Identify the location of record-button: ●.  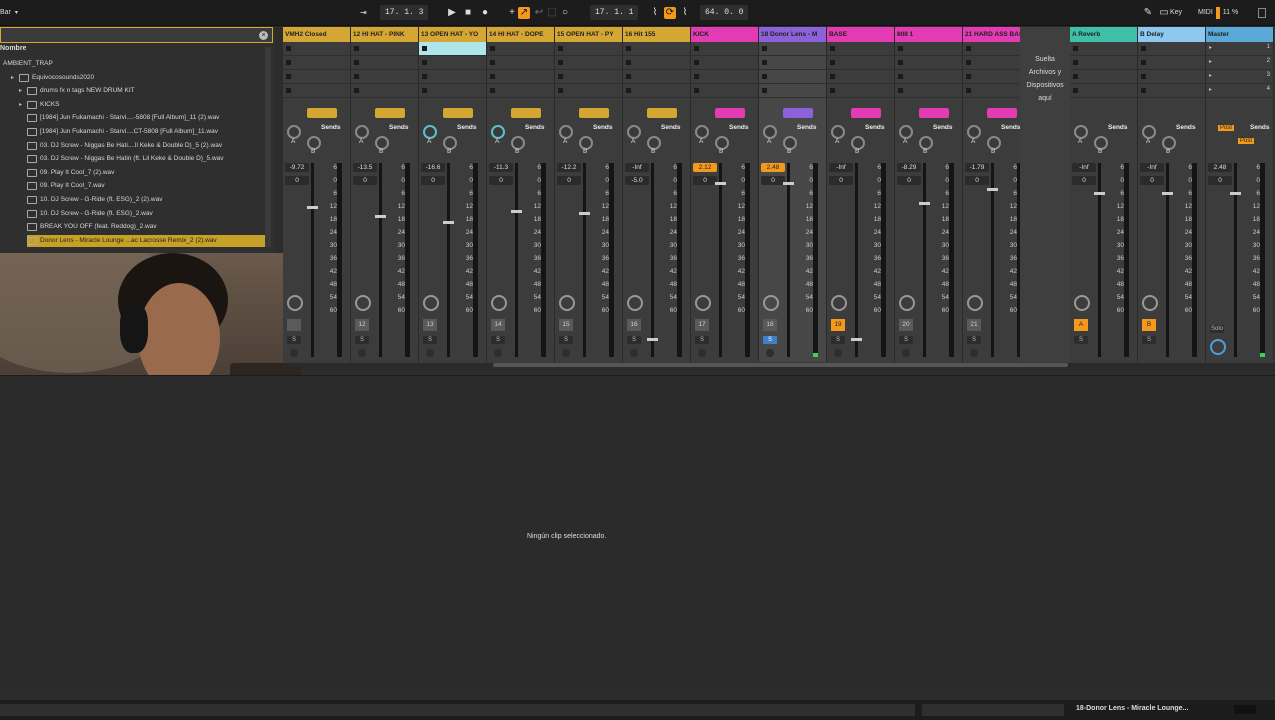
(485, 13).